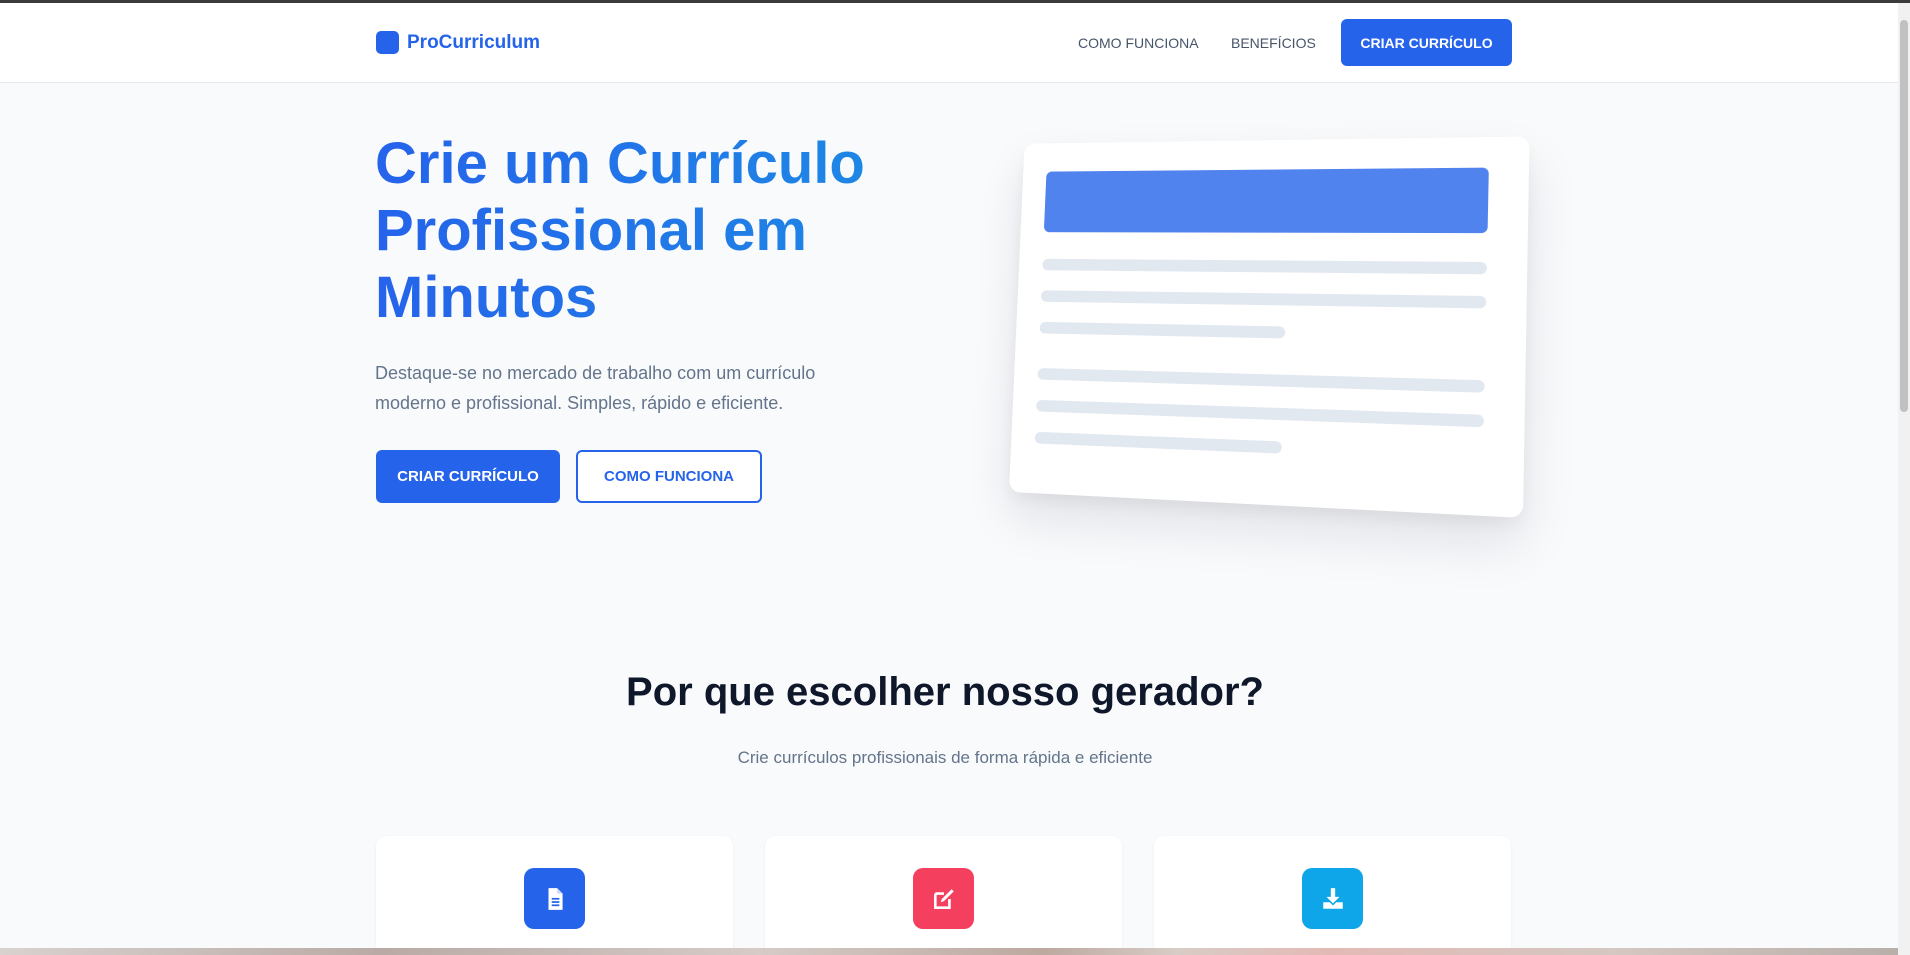 This screenshot has width=1910, height=955. I want to click on logo: ProCurriculum, so click(458, 42).